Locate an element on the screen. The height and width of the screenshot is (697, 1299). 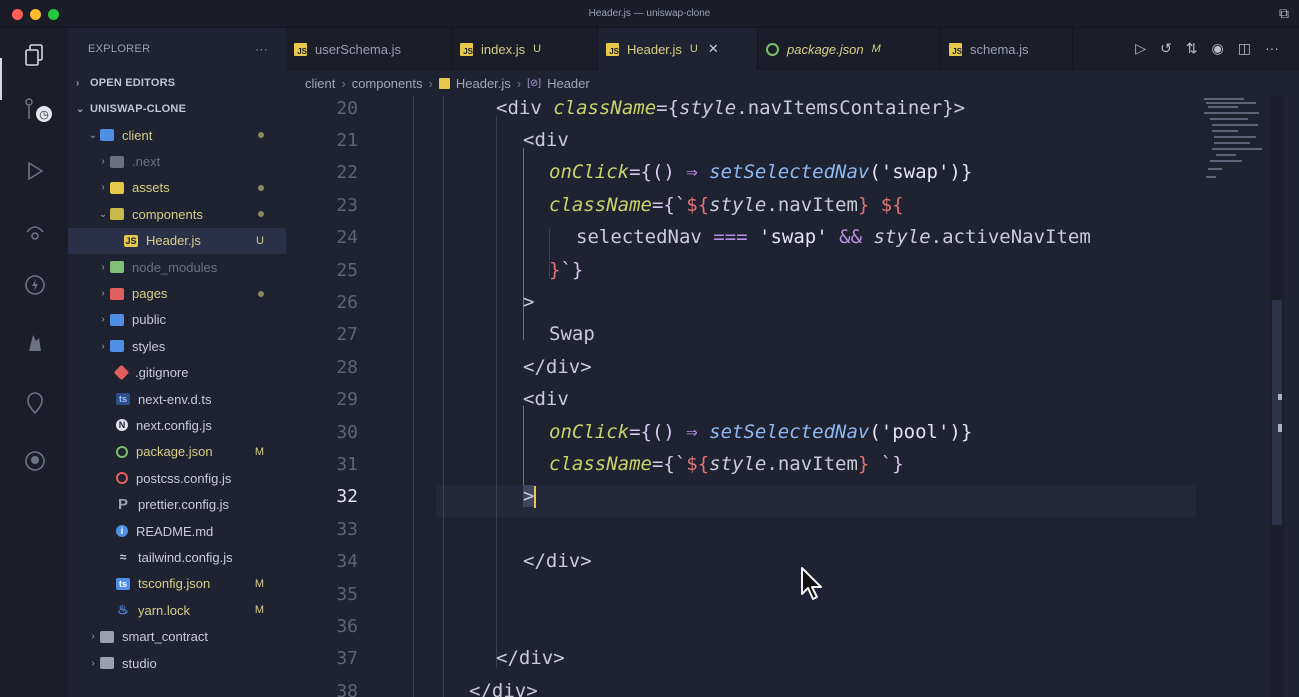
tab-schema: JS schema.js is located at coordinates (1007, 49).